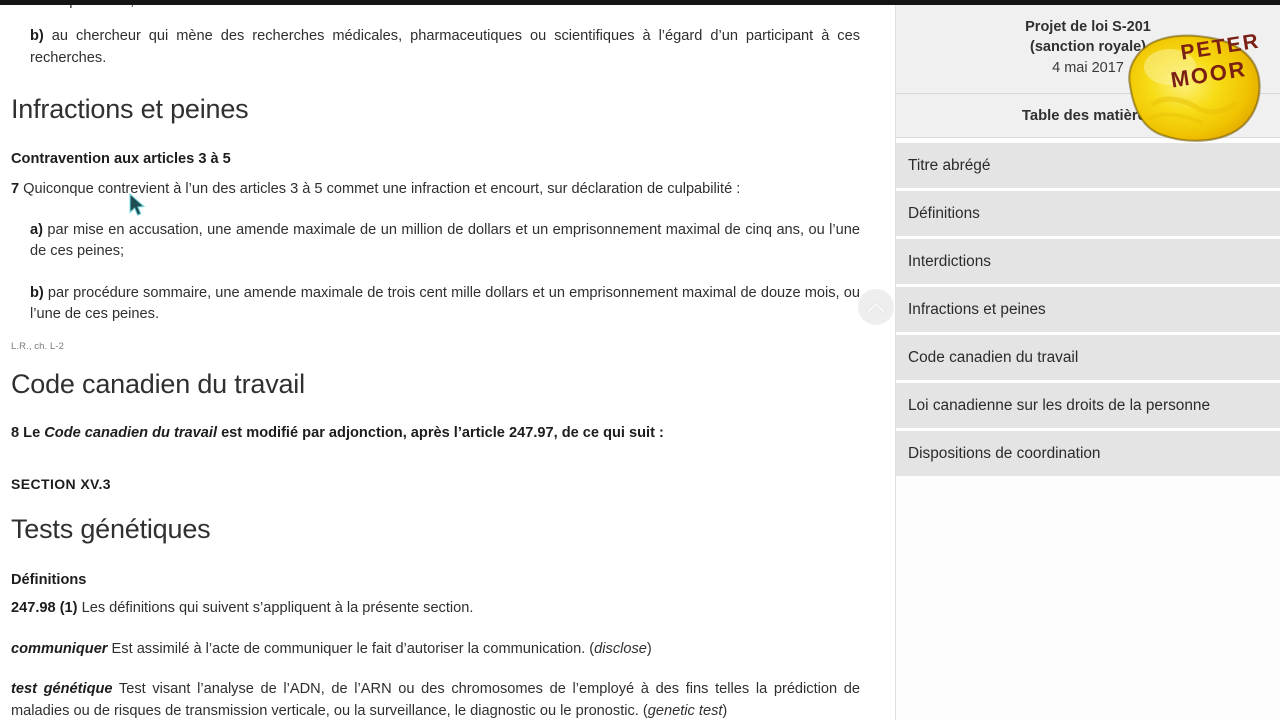 This screenshot has width=1280, height=720. Describe the element at coordinates (59, 648) in the screenshot. I see `definition-term: communiquer` at that location.